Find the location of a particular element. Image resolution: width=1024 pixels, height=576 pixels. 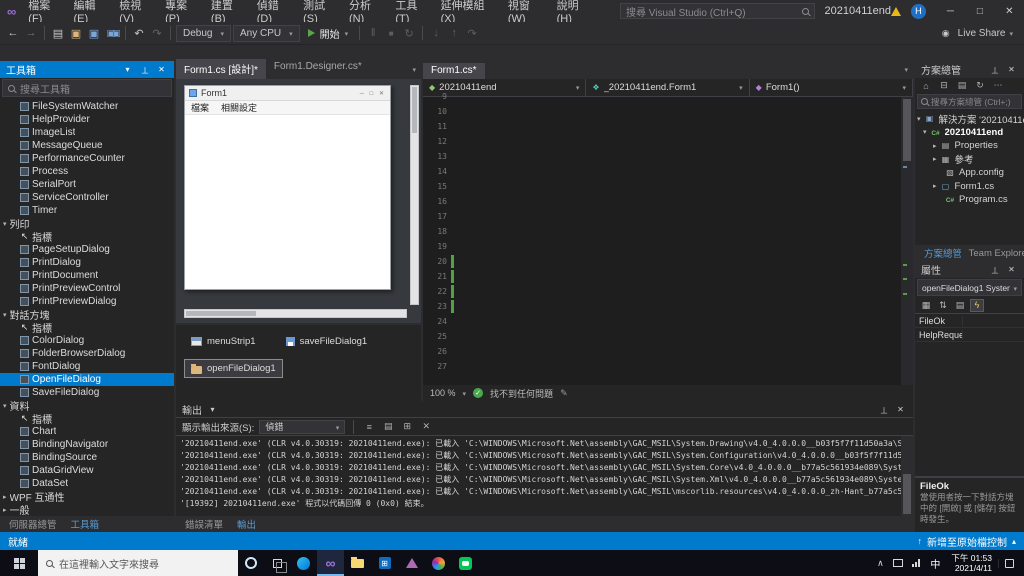

toolbox-item: ColorDialog is located at coordinates (87, 340).